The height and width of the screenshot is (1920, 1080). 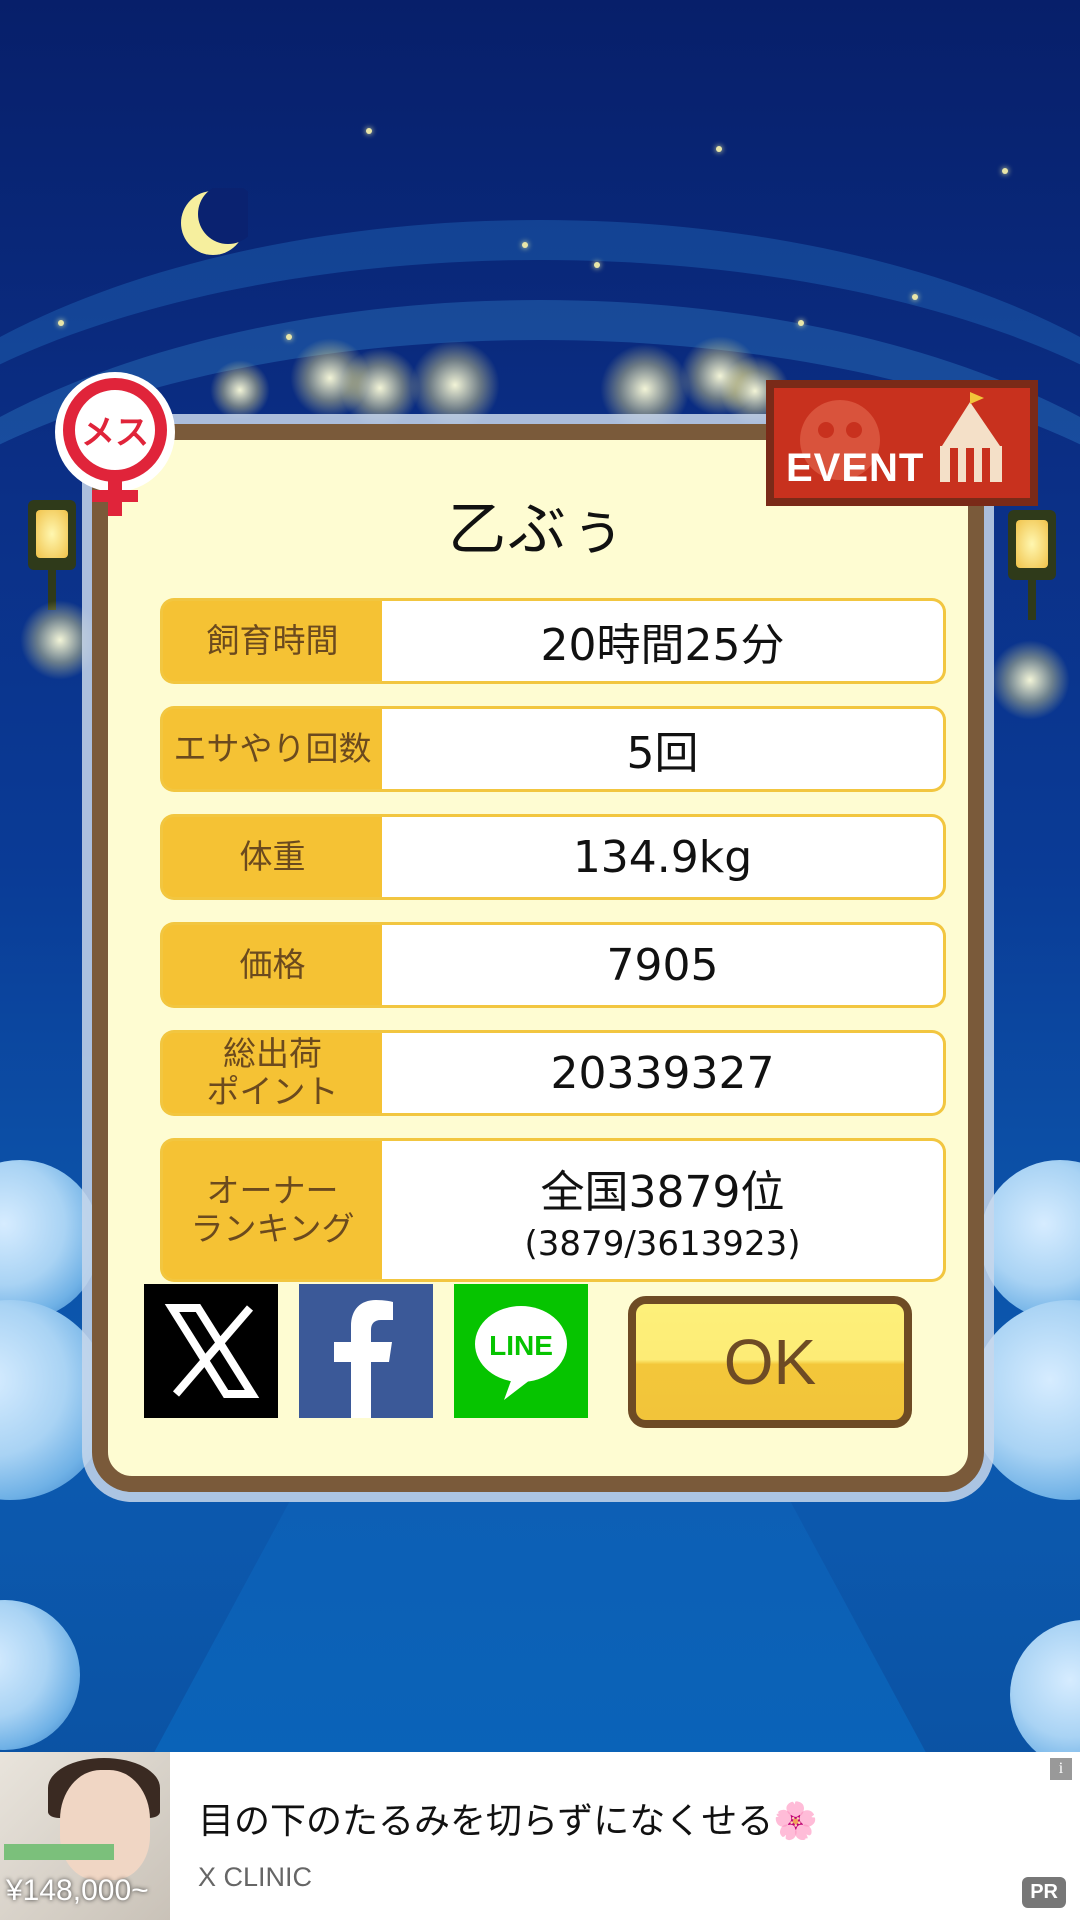 What do you see at coordinates (115, 433) in the screenshot?
I see `gender-label: メス` at bounding box center [115, 433].